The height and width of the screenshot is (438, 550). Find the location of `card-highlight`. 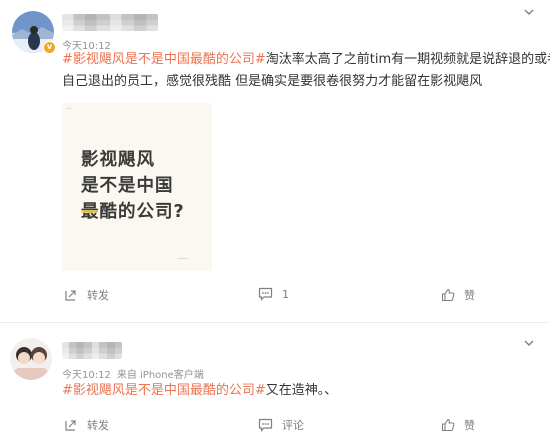

card-highlight is located at coordinates (89, 211).